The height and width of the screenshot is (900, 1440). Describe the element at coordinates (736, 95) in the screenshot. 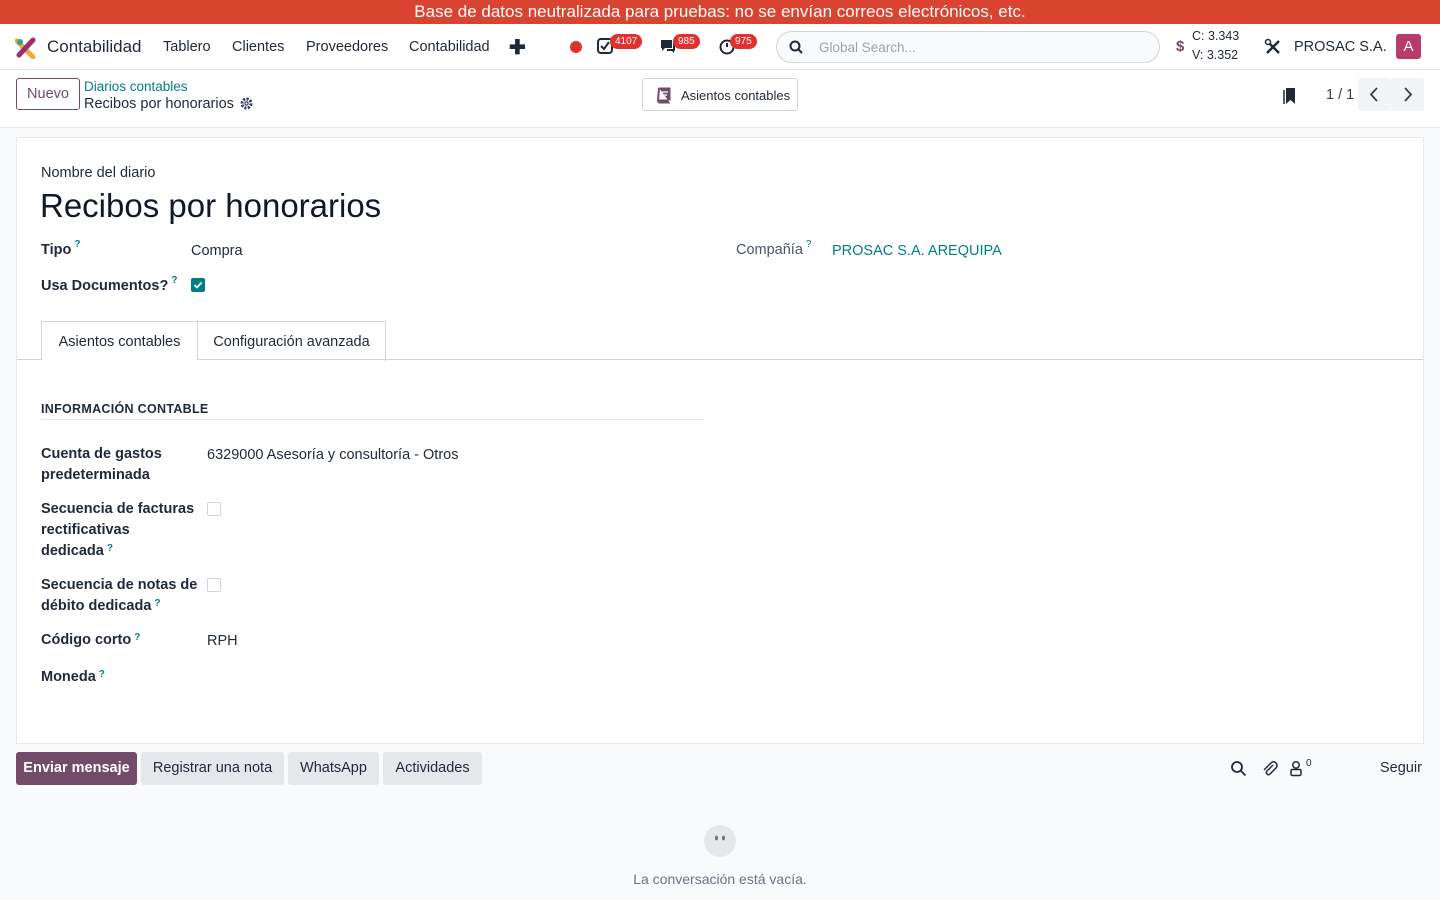

I see `smart-button-label: Asientos contables` at that location.